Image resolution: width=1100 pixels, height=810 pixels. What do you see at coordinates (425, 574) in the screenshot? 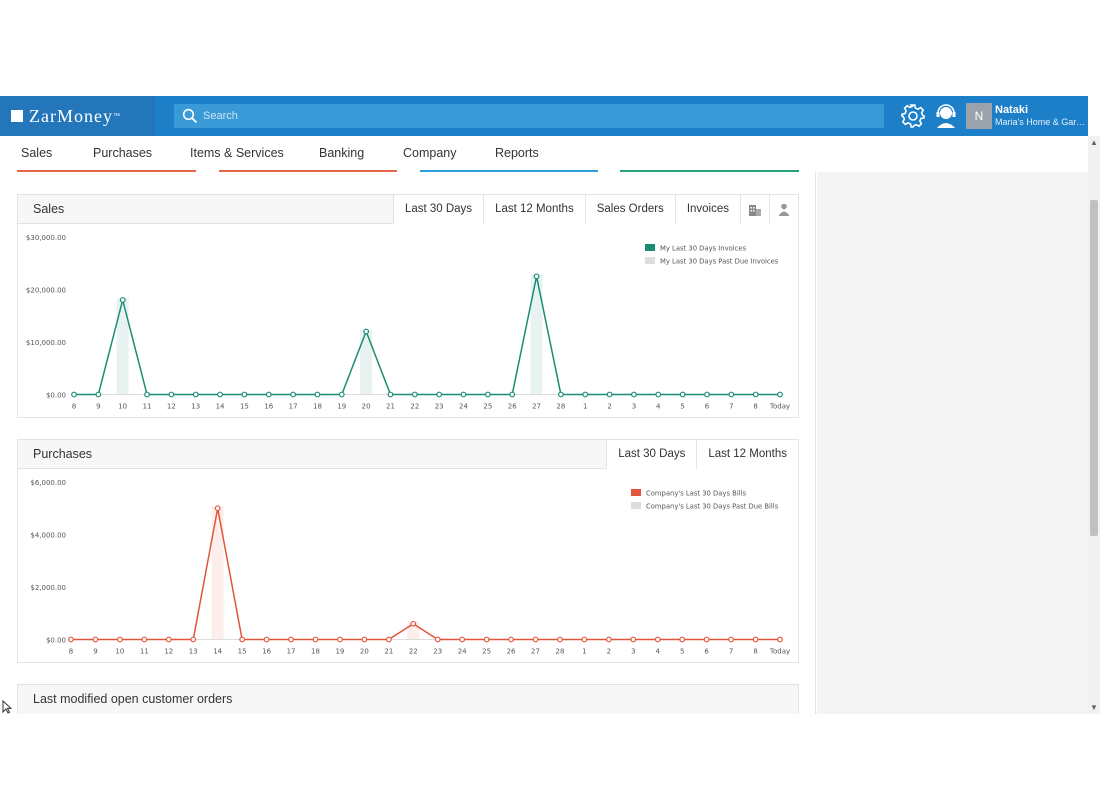
I see `series-line` at bounding box center [425, 574].